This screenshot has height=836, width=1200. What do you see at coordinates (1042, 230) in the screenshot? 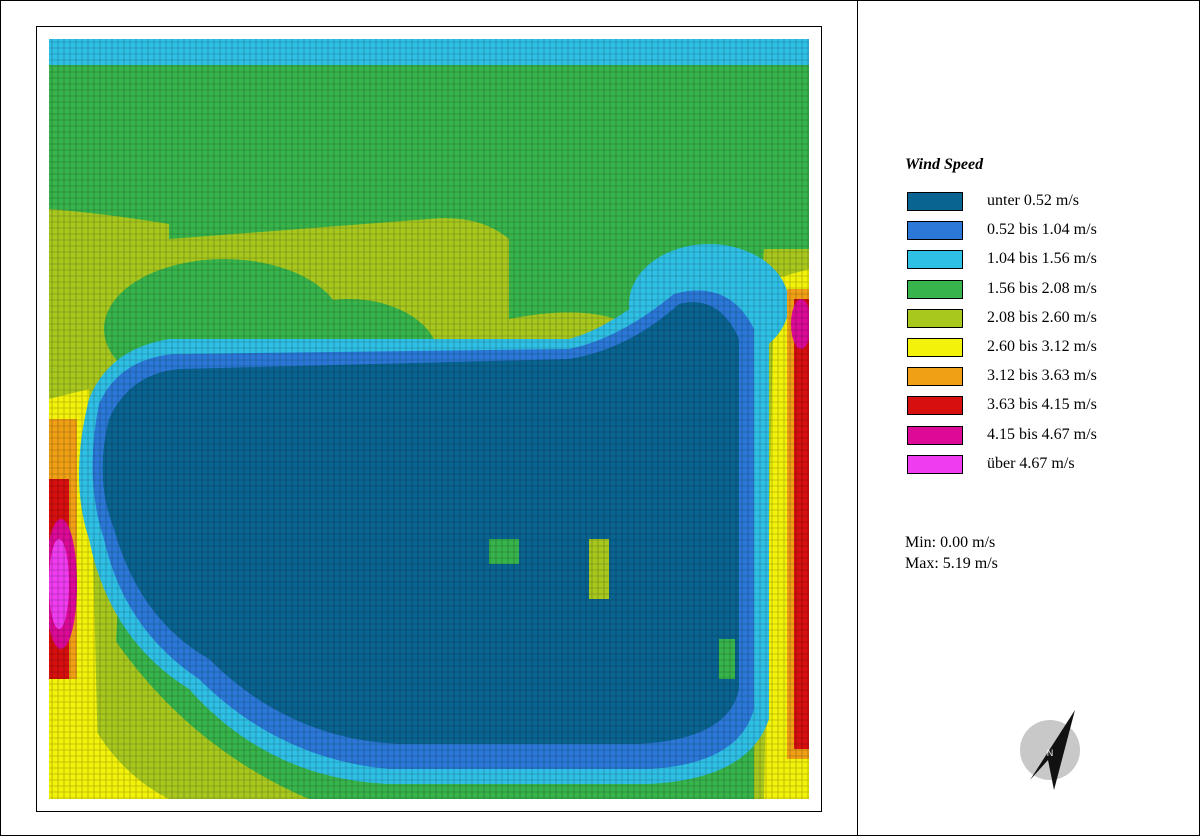
I see `legend-label: 0.52 bis 1.04 m/s` at bounding box center [1042, 230].